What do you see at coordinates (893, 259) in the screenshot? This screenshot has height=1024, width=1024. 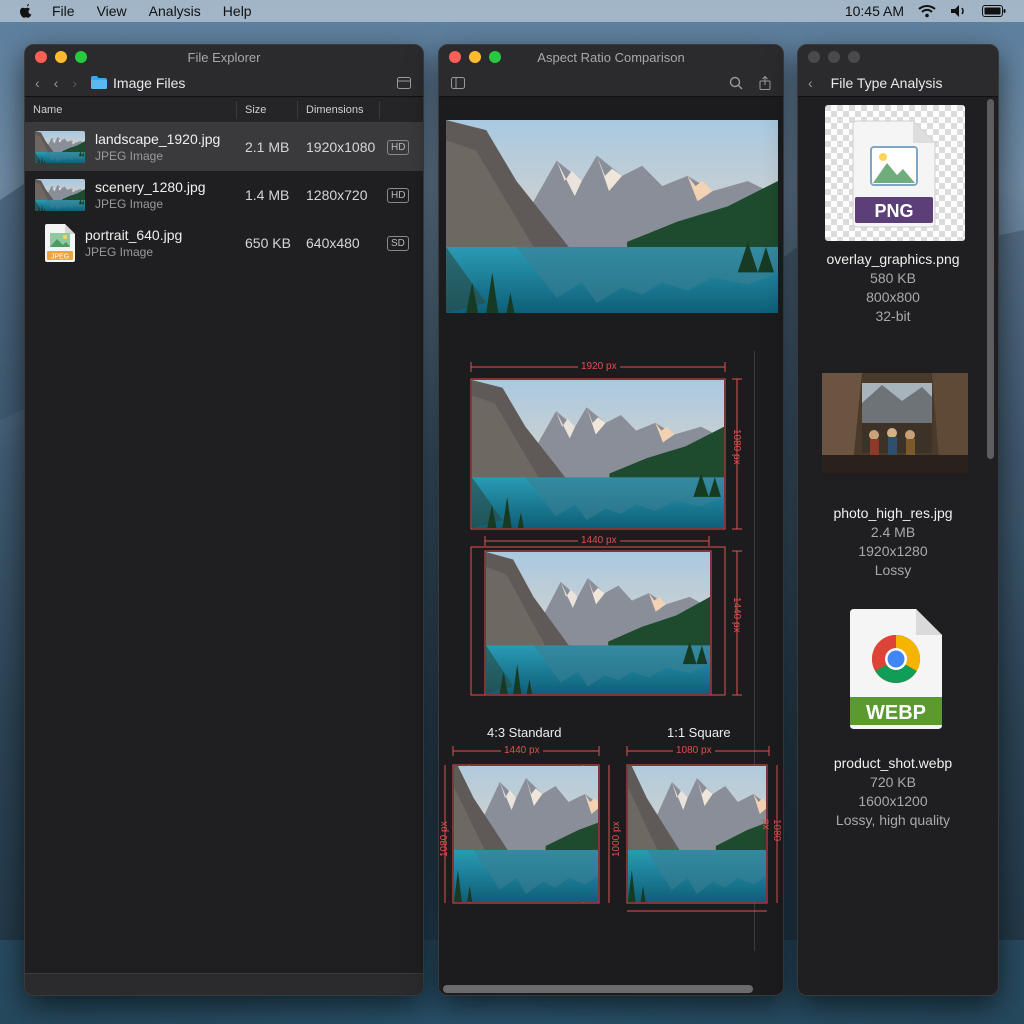 I see `card-file-name: overlay_graphics.png` at bounding box center [893, 259].